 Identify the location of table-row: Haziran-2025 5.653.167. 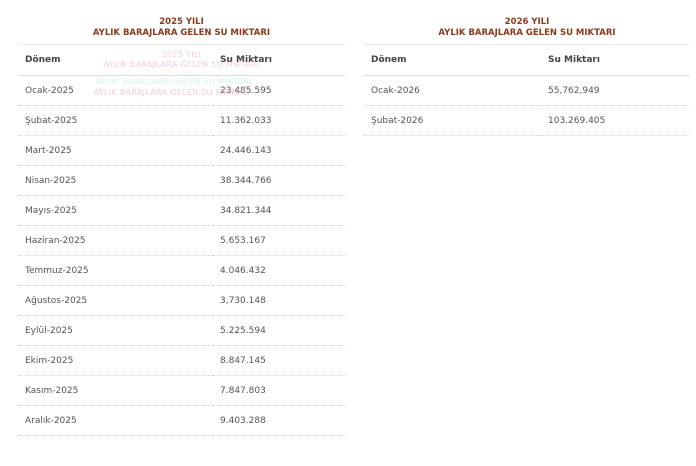
(181, 240).